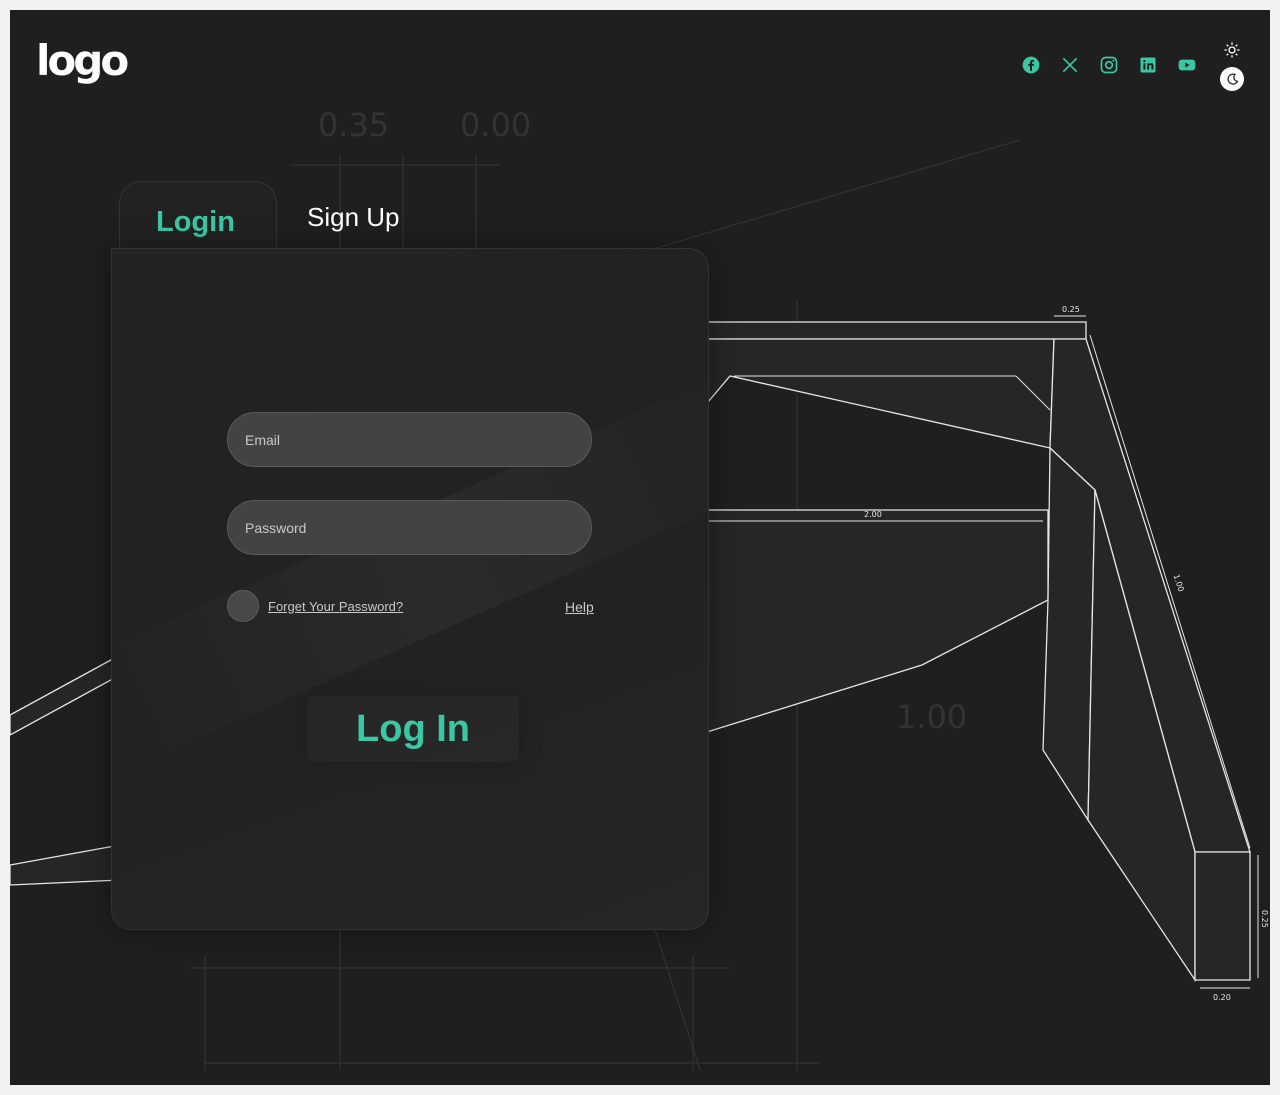 Image resolution: width=1280 pixels, height=1095 pixels. What do you see at coordinates (413, 729) in the screenshot?
I see `log-in-button: Log In` at bounding box center [413, 729].